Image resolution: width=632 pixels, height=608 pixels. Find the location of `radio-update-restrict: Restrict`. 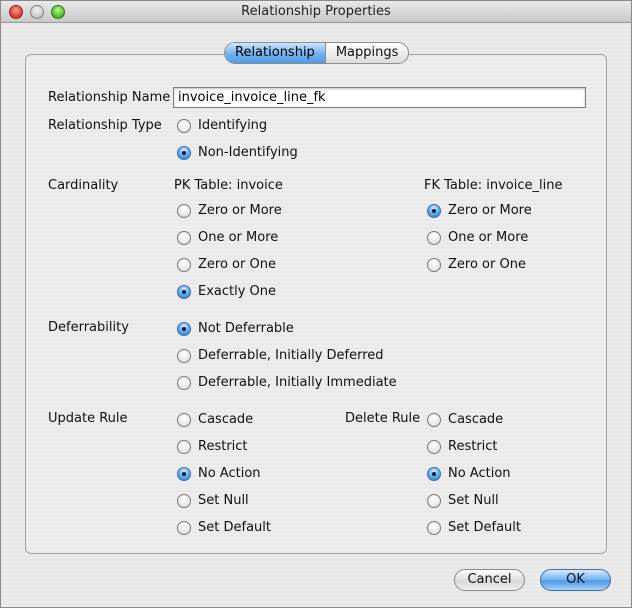

radio-update-restrict: Restrict is located at coordinates (212, 446).